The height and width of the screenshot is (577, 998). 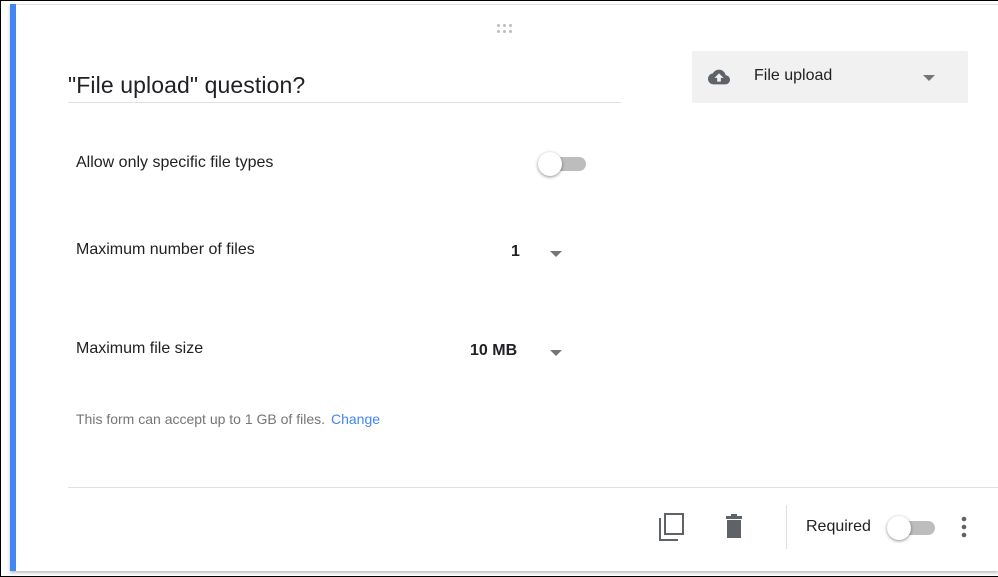 I want to click on required-label: Required, so click(x=838, y=526).